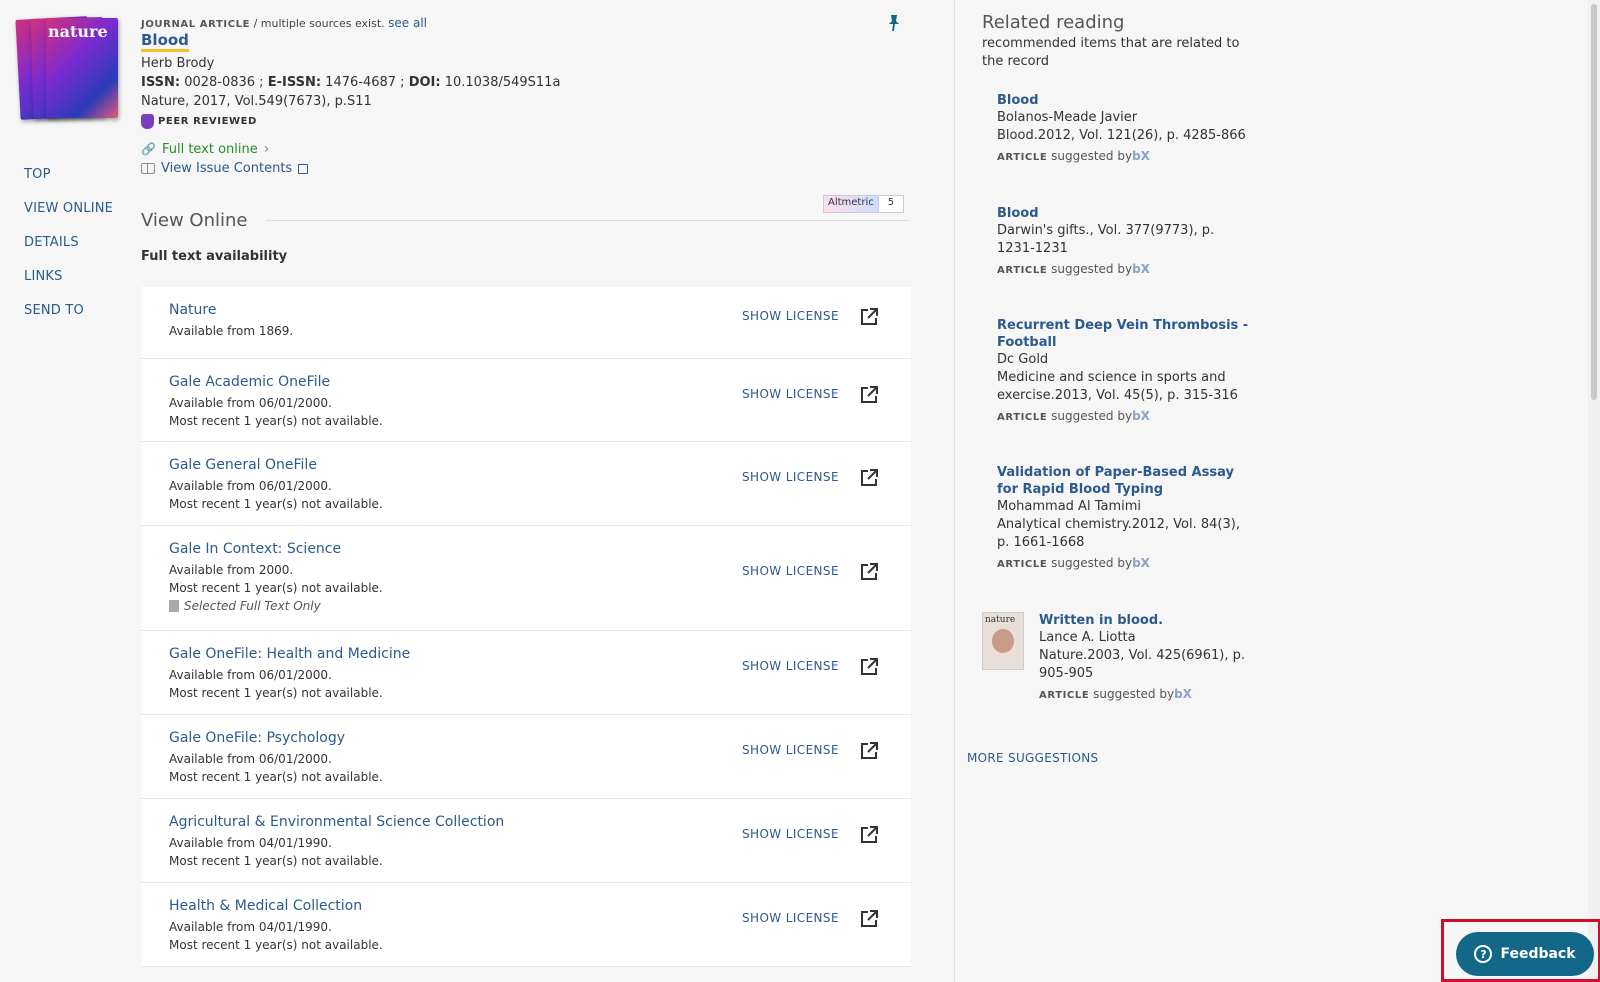 The image size is (1600, 982). What do you see at coordinates (954, 491) in the screenshot?
I see `column-divider` at bounding box center [954, 491].